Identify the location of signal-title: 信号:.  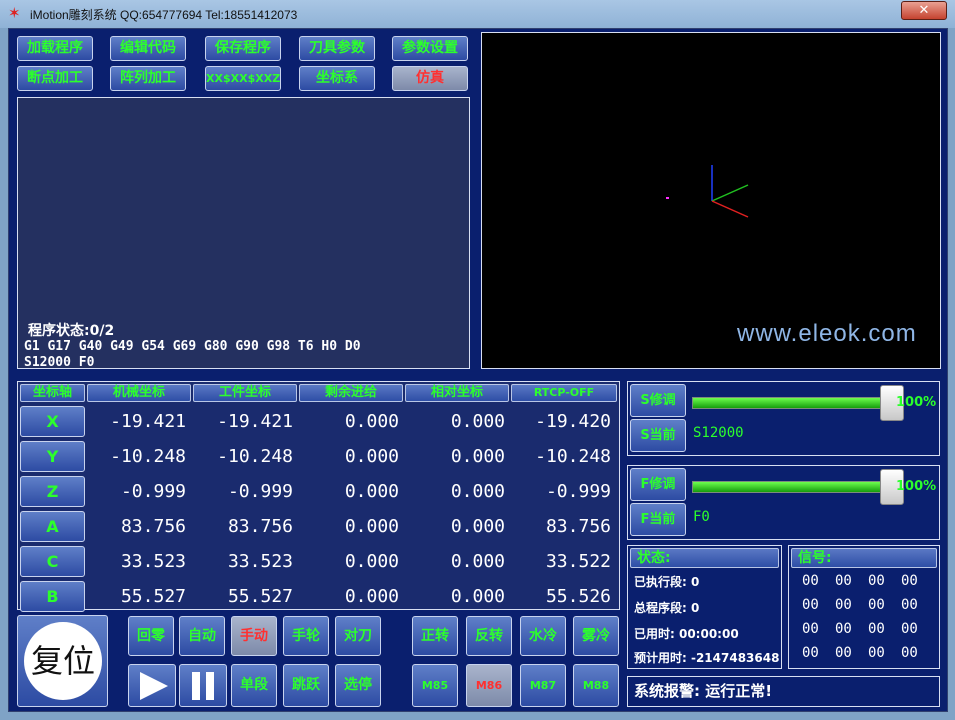
(864, 558).